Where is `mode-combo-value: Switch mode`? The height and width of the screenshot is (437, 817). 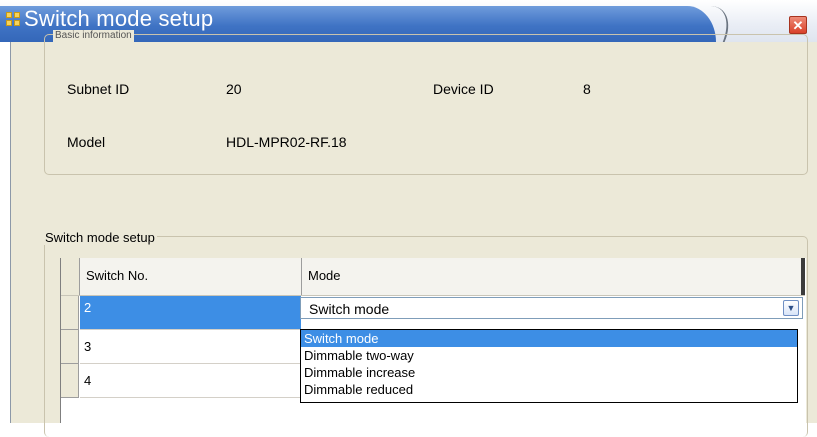
mode-combo-value: Switch mode is located at coordinates (349, 309).